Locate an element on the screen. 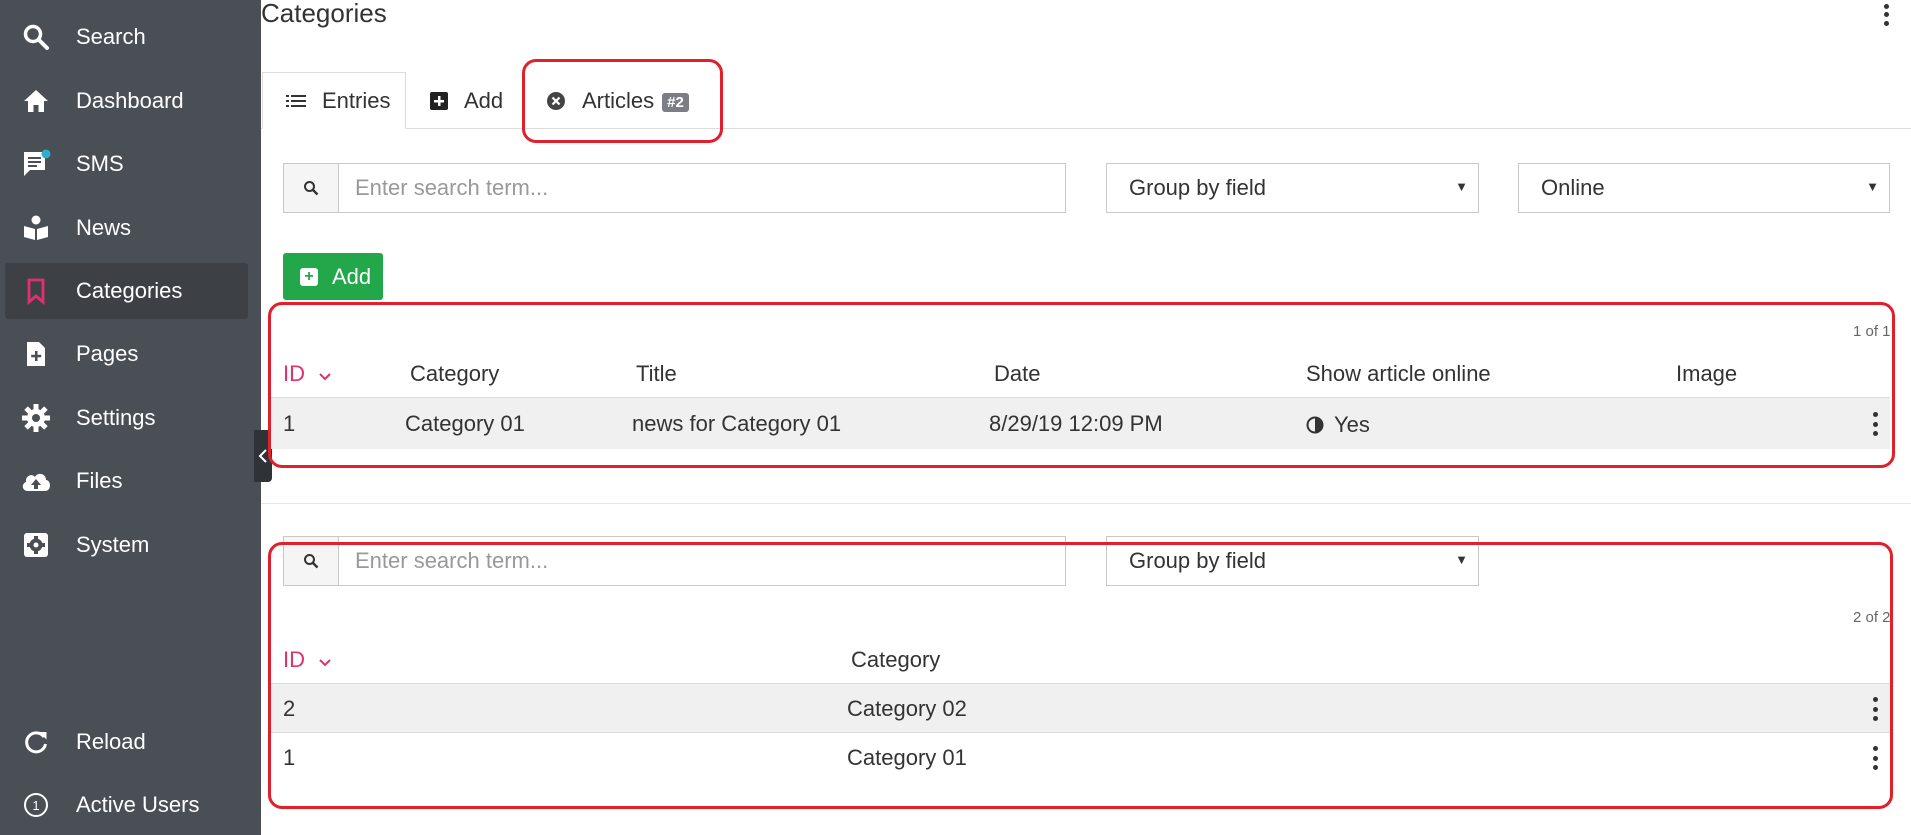 The height and width of the screenshot is (835, 1911). chevron-left-icon is located at coordinates (262, 456).